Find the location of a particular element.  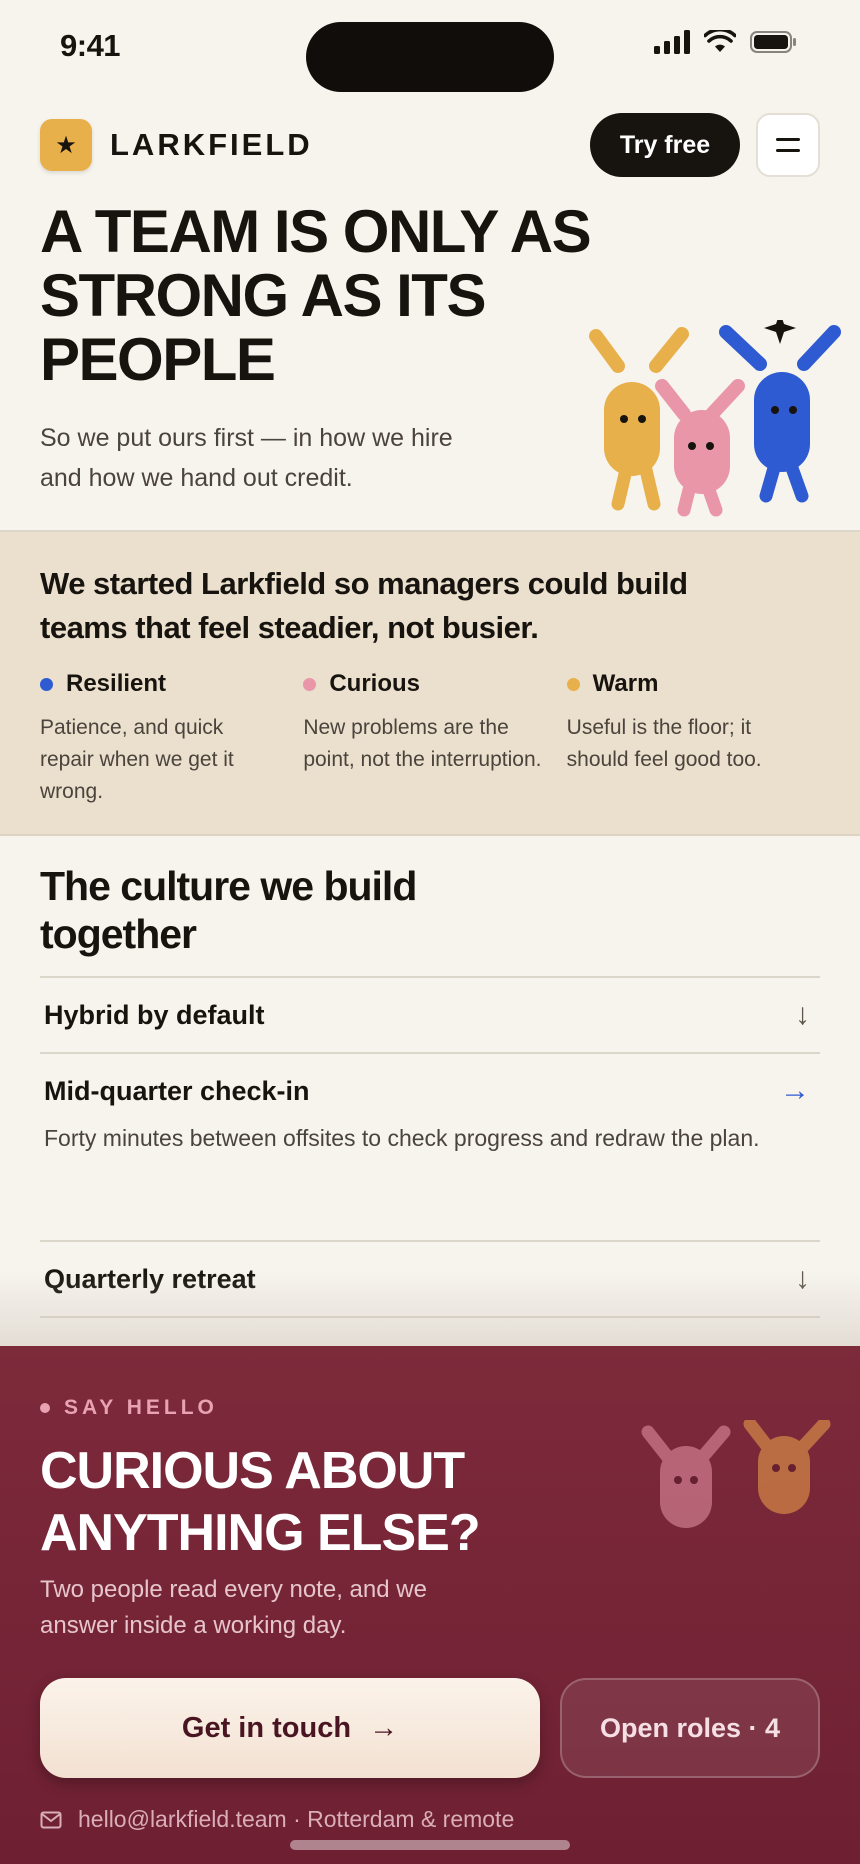

value-name: Warm is located at coordinates (625, 683).